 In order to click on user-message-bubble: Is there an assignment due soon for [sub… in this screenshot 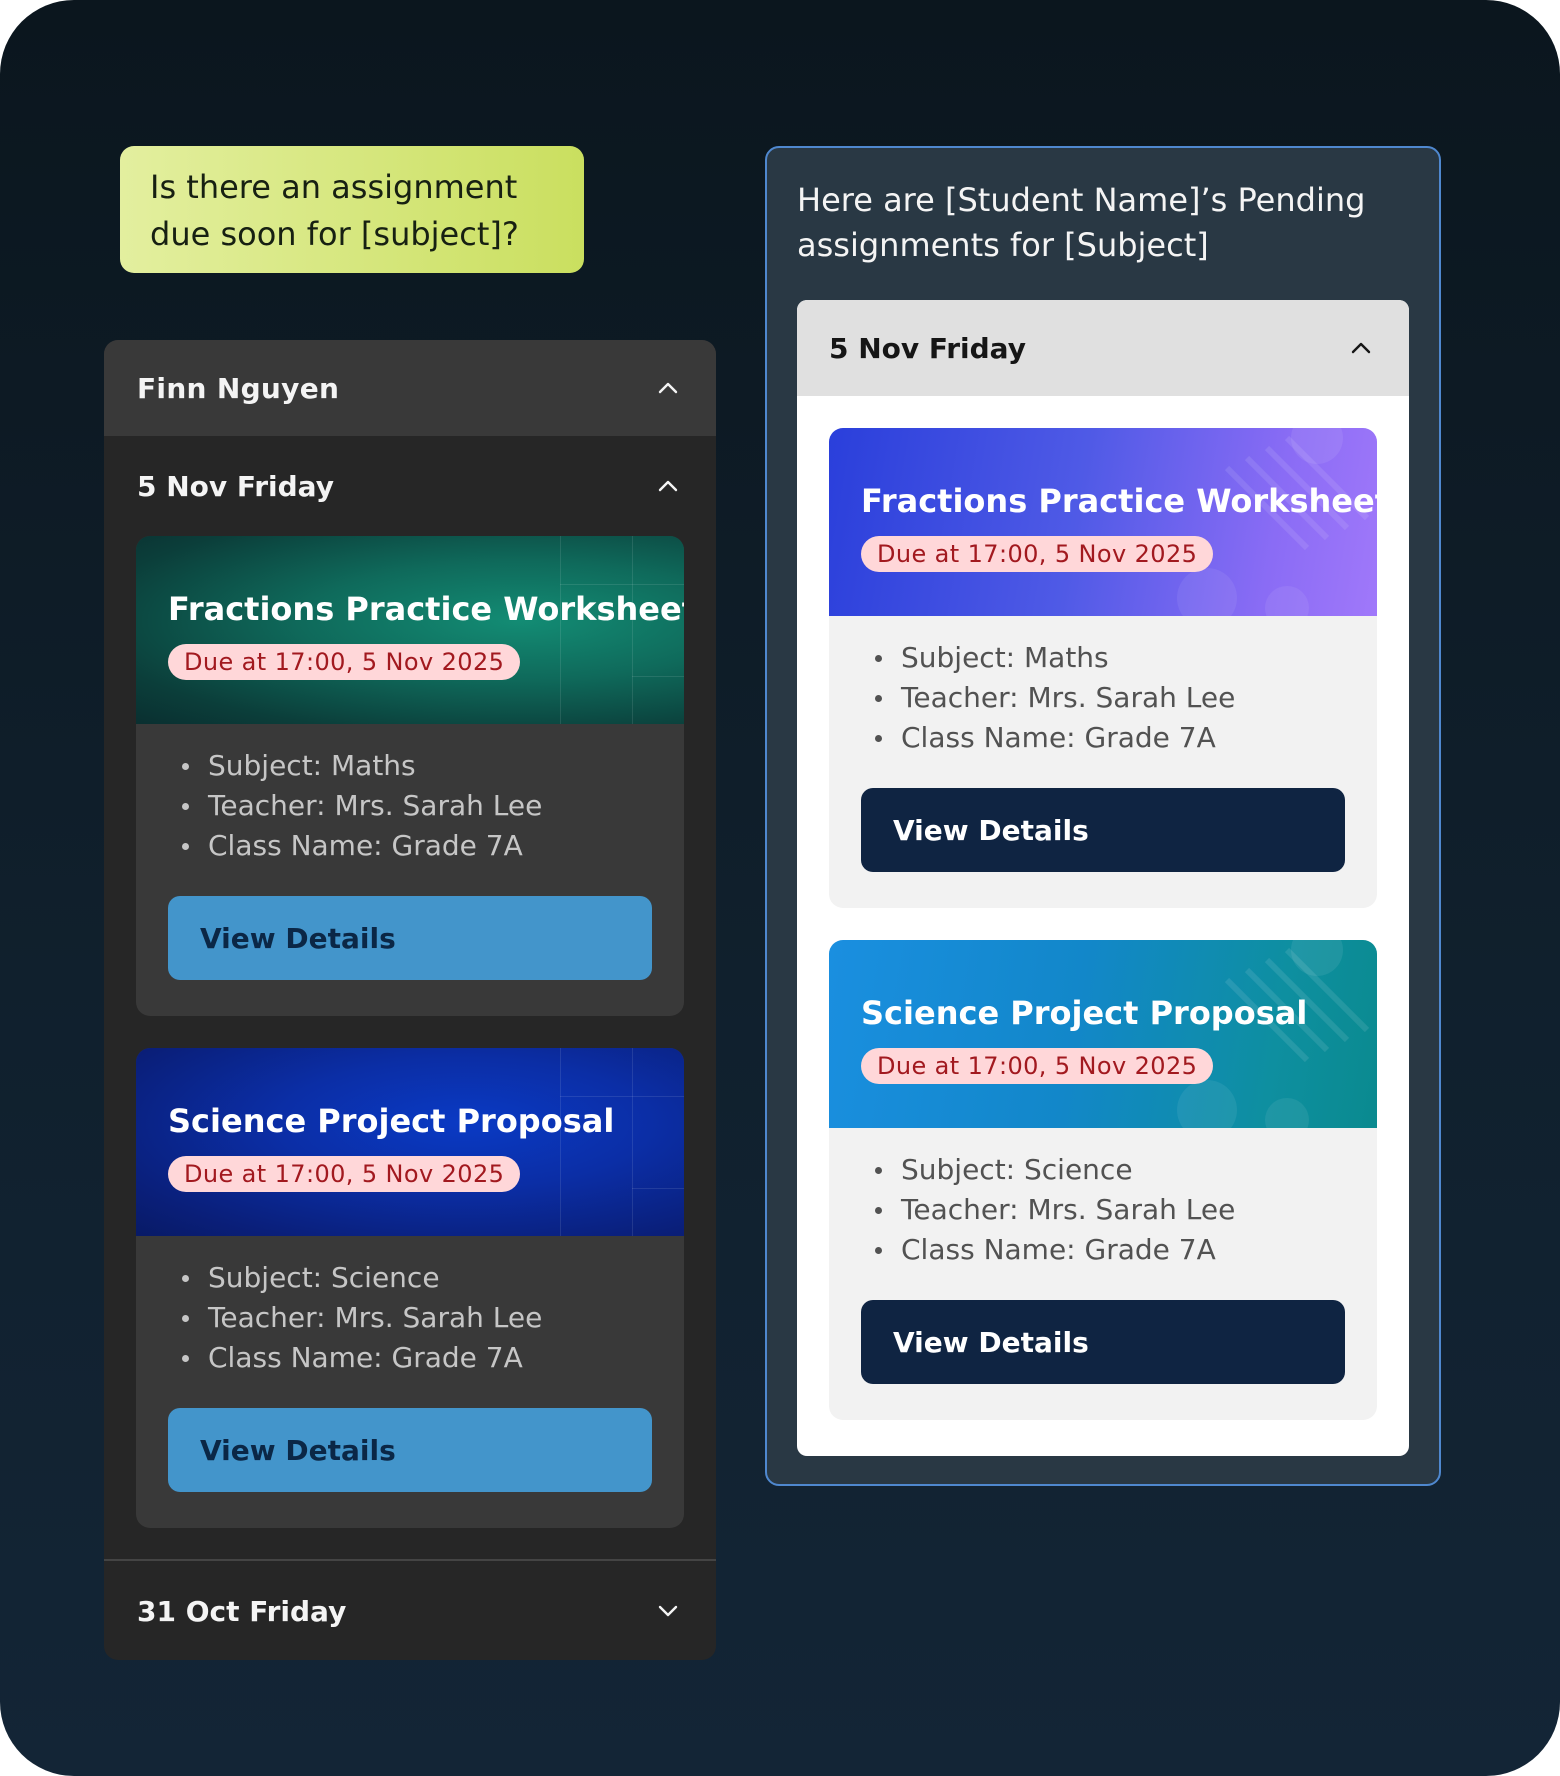, I will do `click(352, 209)`.